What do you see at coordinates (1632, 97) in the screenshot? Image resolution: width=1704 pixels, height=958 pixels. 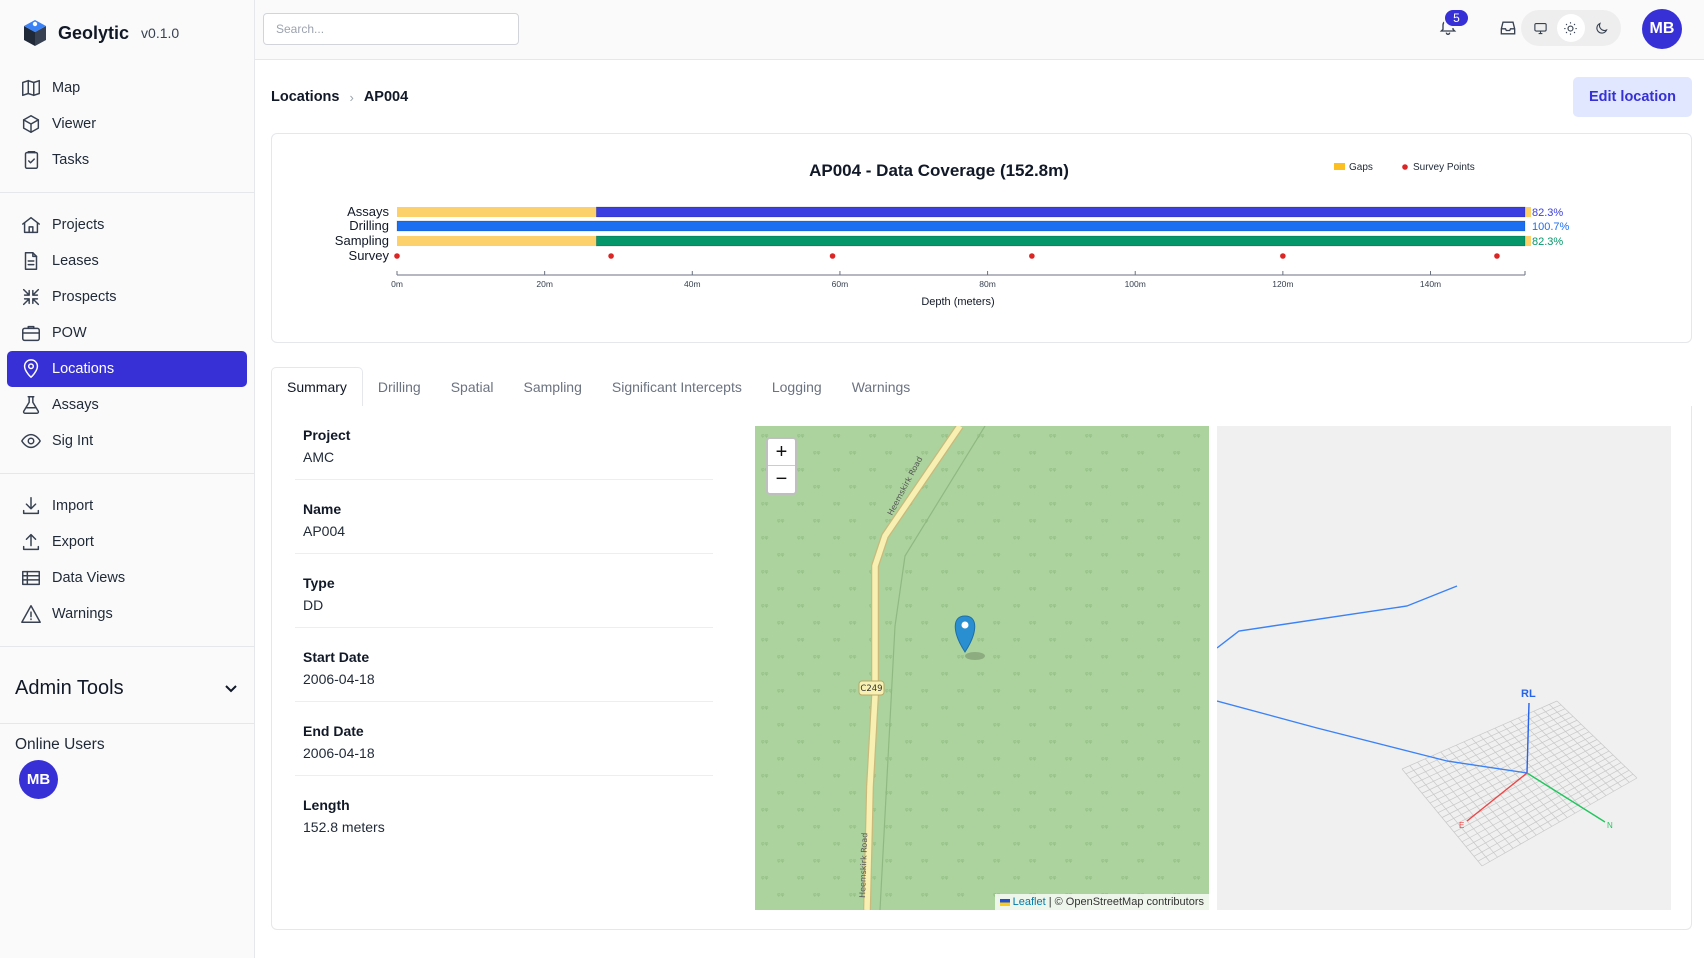 I see `edit-location-button: Edit location` at bounding box center [1632, 97].